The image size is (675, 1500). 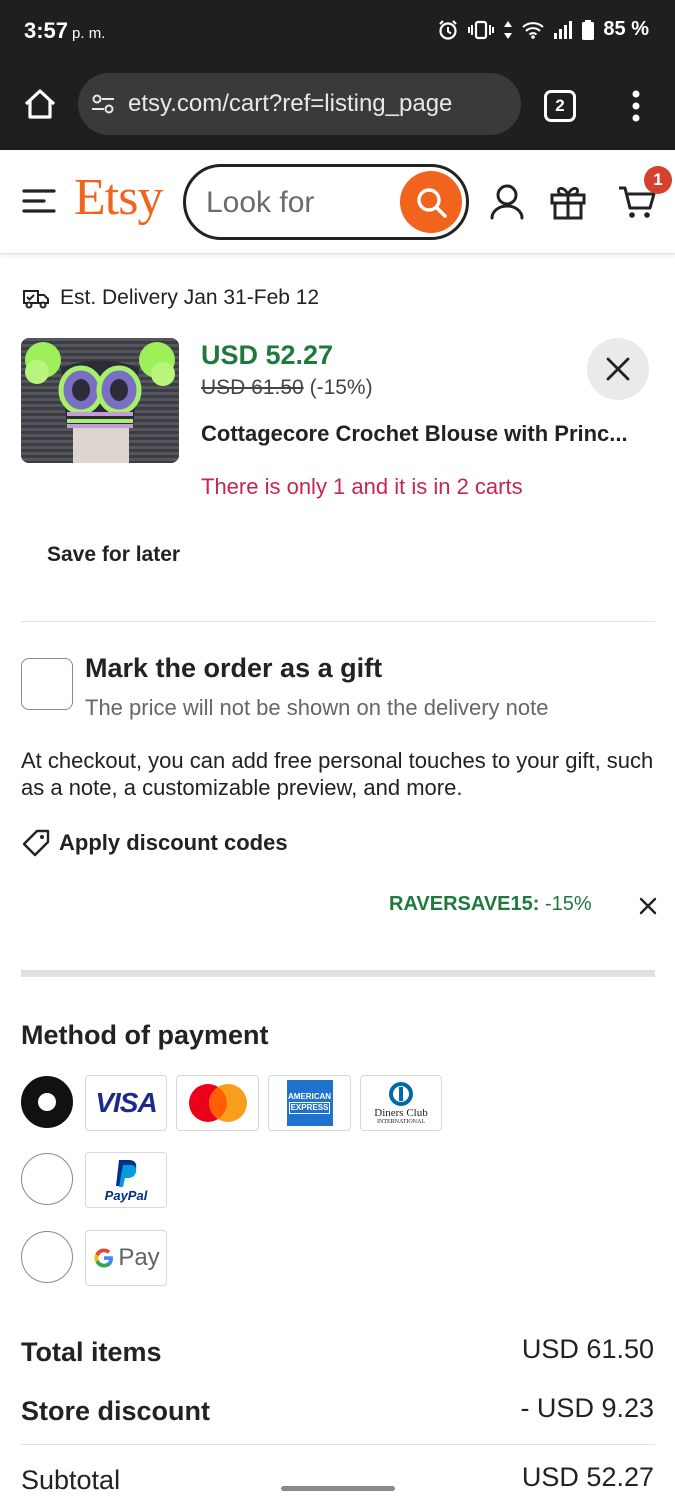 I want to click on diners-club-logo: Diners Club INTERNATIONAL, so click(x=401, y=1103).